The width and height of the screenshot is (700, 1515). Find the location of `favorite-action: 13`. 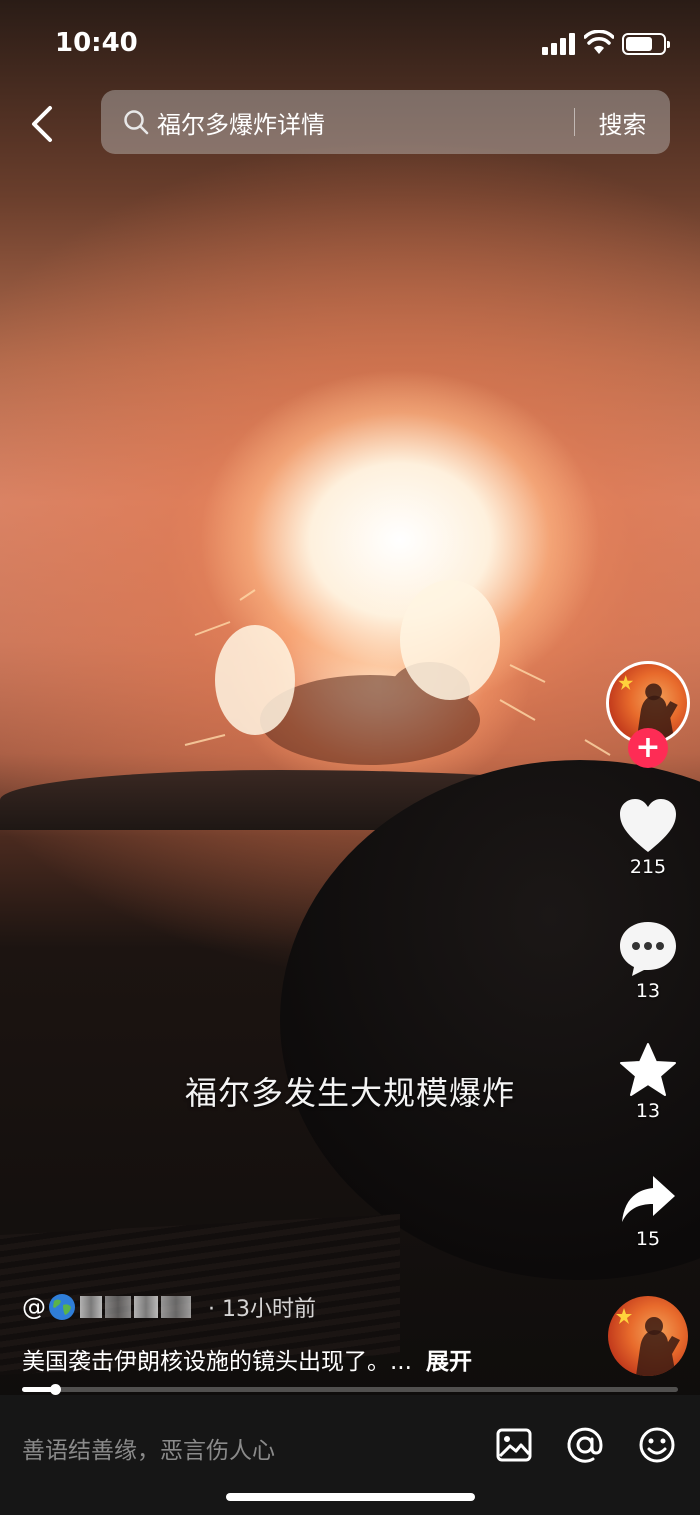

favorite-action: 13 is located at coordinates (648, 1082).